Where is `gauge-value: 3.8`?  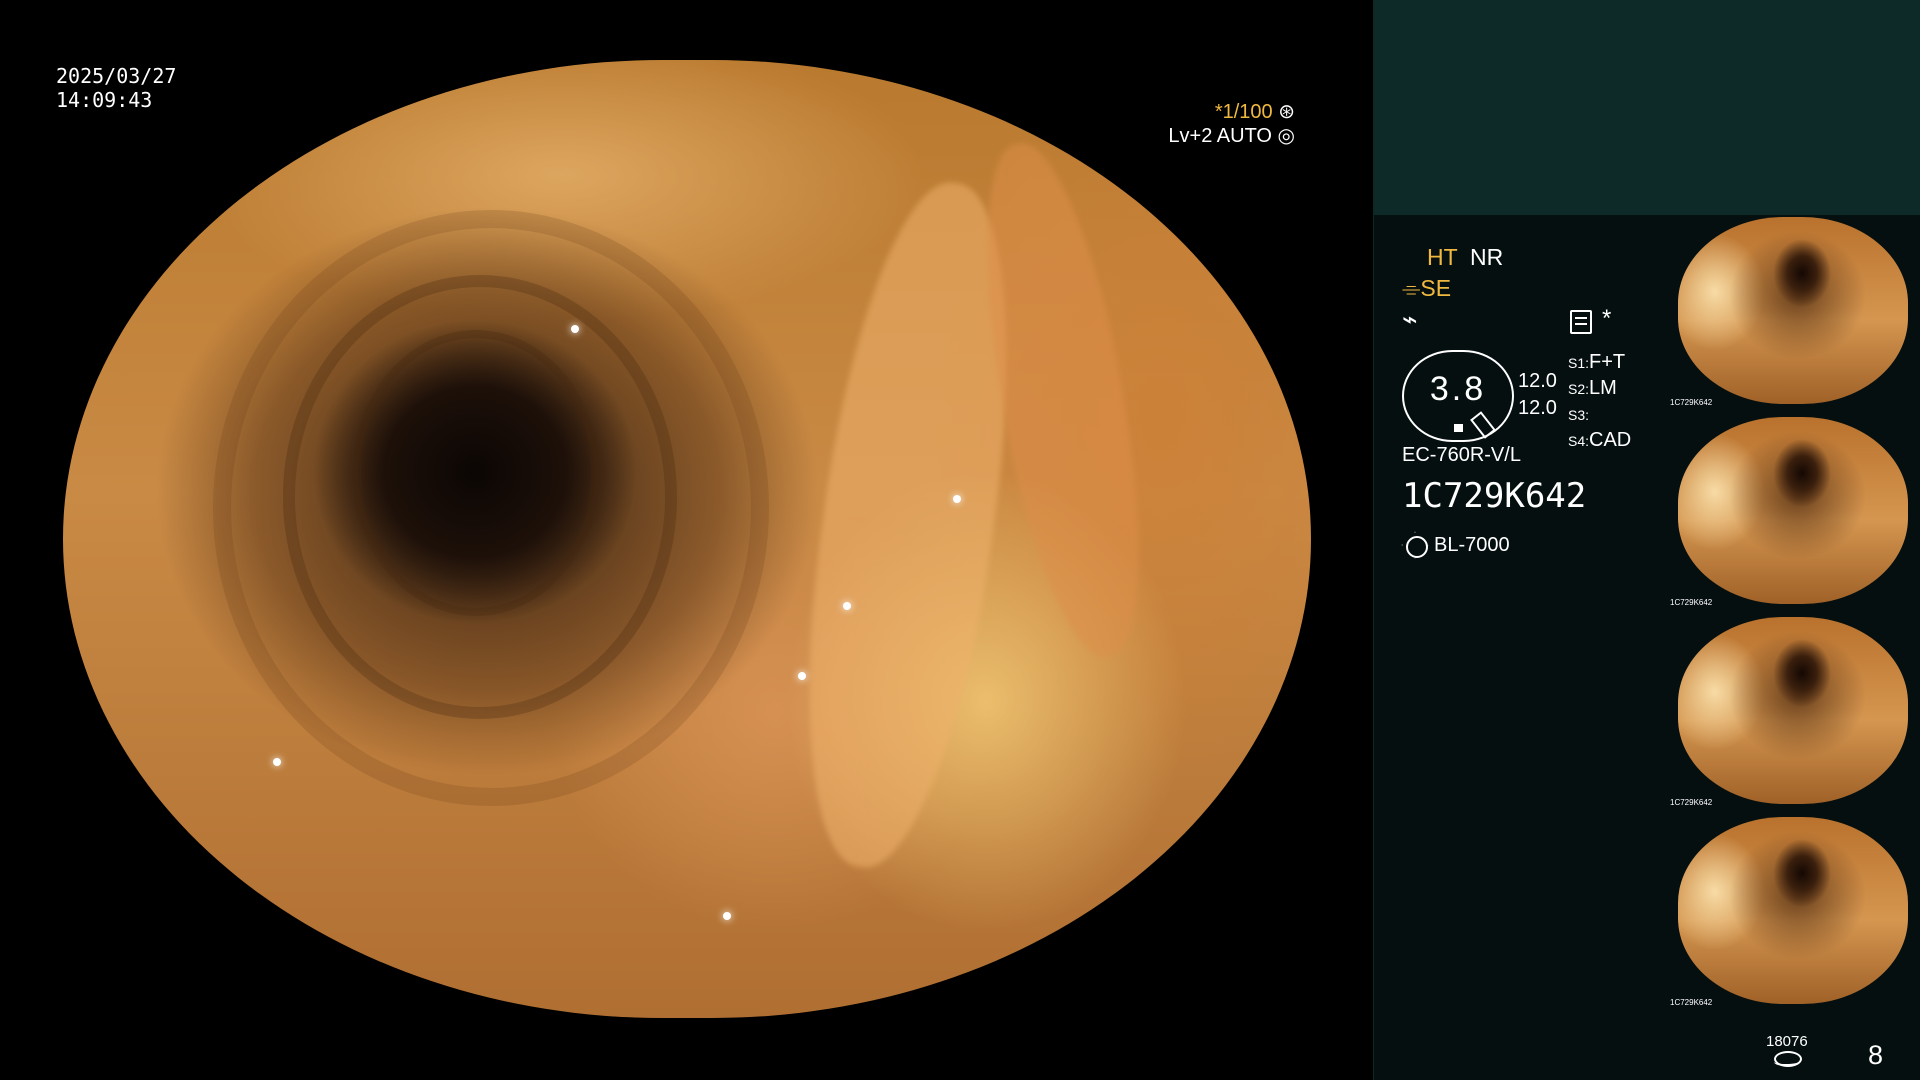
gauge-value: 3.8 is located at coordinates (1458, 389).